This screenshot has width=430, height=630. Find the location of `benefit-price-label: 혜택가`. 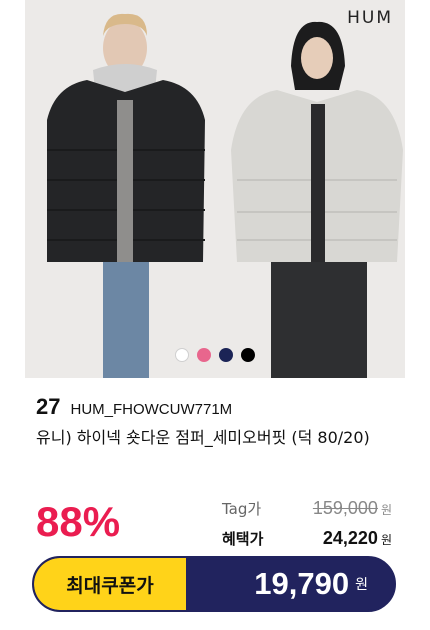

benefit-price-label: 혜택가 is located at coordinates (243, 539).